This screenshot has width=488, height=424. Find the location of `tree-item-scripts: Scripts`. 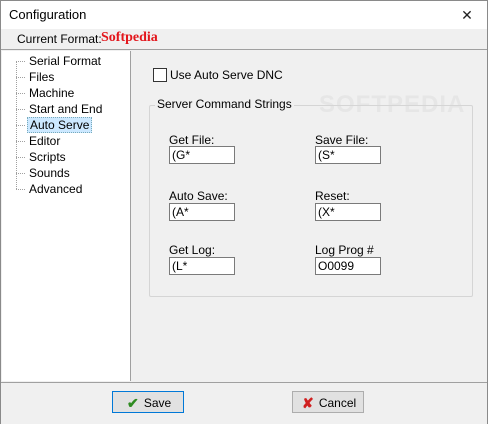

tree-item-scripts: Scripts is located at coordinates (42, 157).